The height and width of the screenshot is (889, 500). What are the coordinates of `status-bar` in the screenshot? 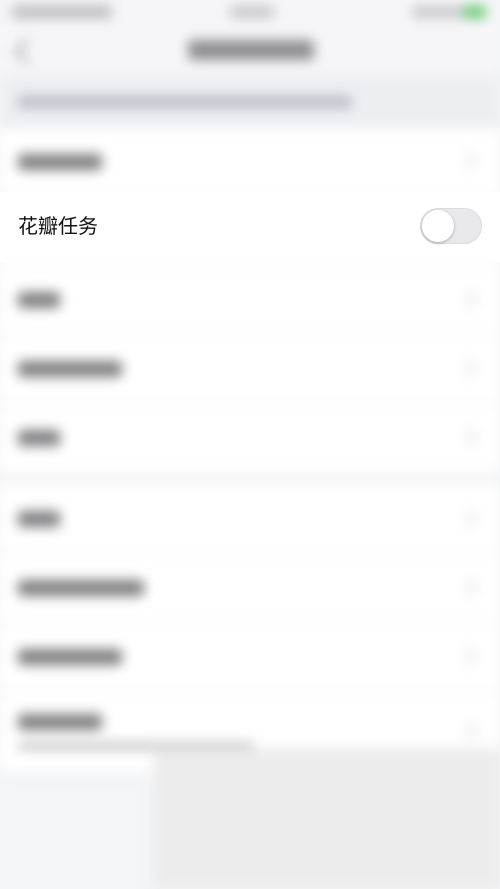 It's located at (250, 13).